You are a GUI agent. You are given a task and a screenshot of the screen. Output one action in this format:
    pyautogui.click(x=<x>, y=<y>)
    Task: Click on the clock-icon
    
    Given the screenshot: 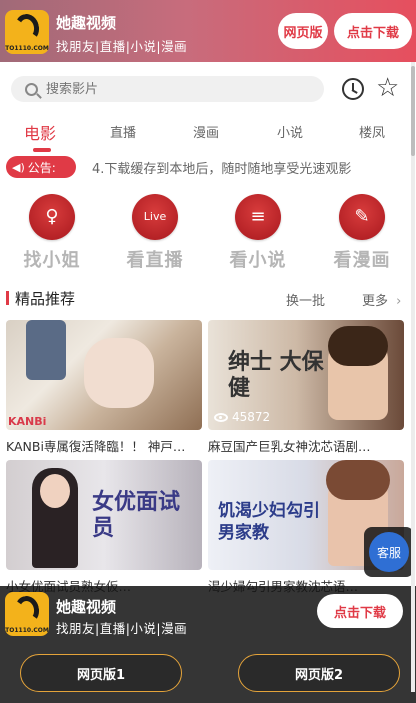 What is the action you would take?
    pyautogui.click(x=353, y=89)
    